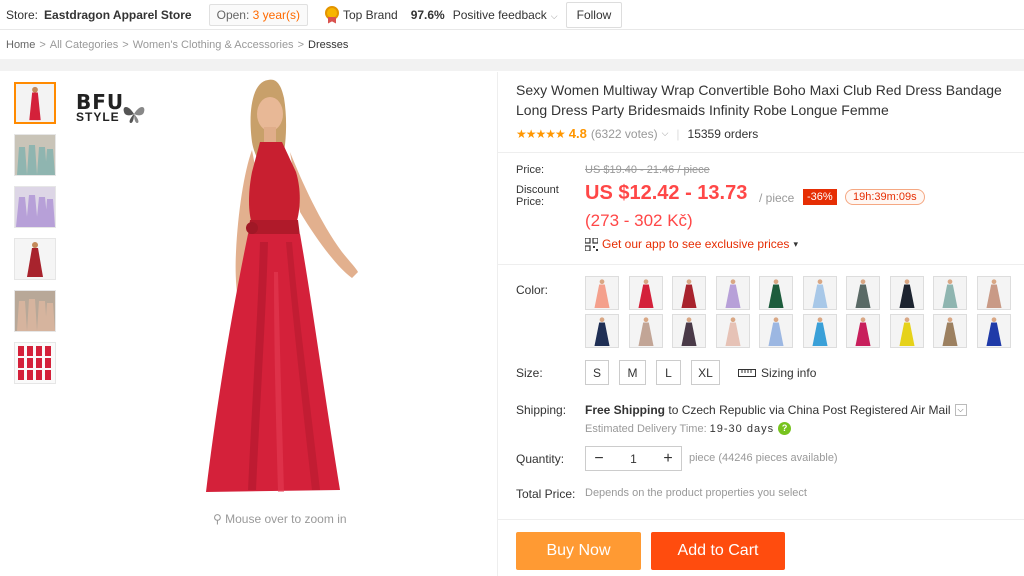 Image resolution: width=1024 pixels, height=576 pixels. What do you see at coordinates (530, 170) in the screenshot?
I see `price-label: Price:` at bounding box center [530, 170].